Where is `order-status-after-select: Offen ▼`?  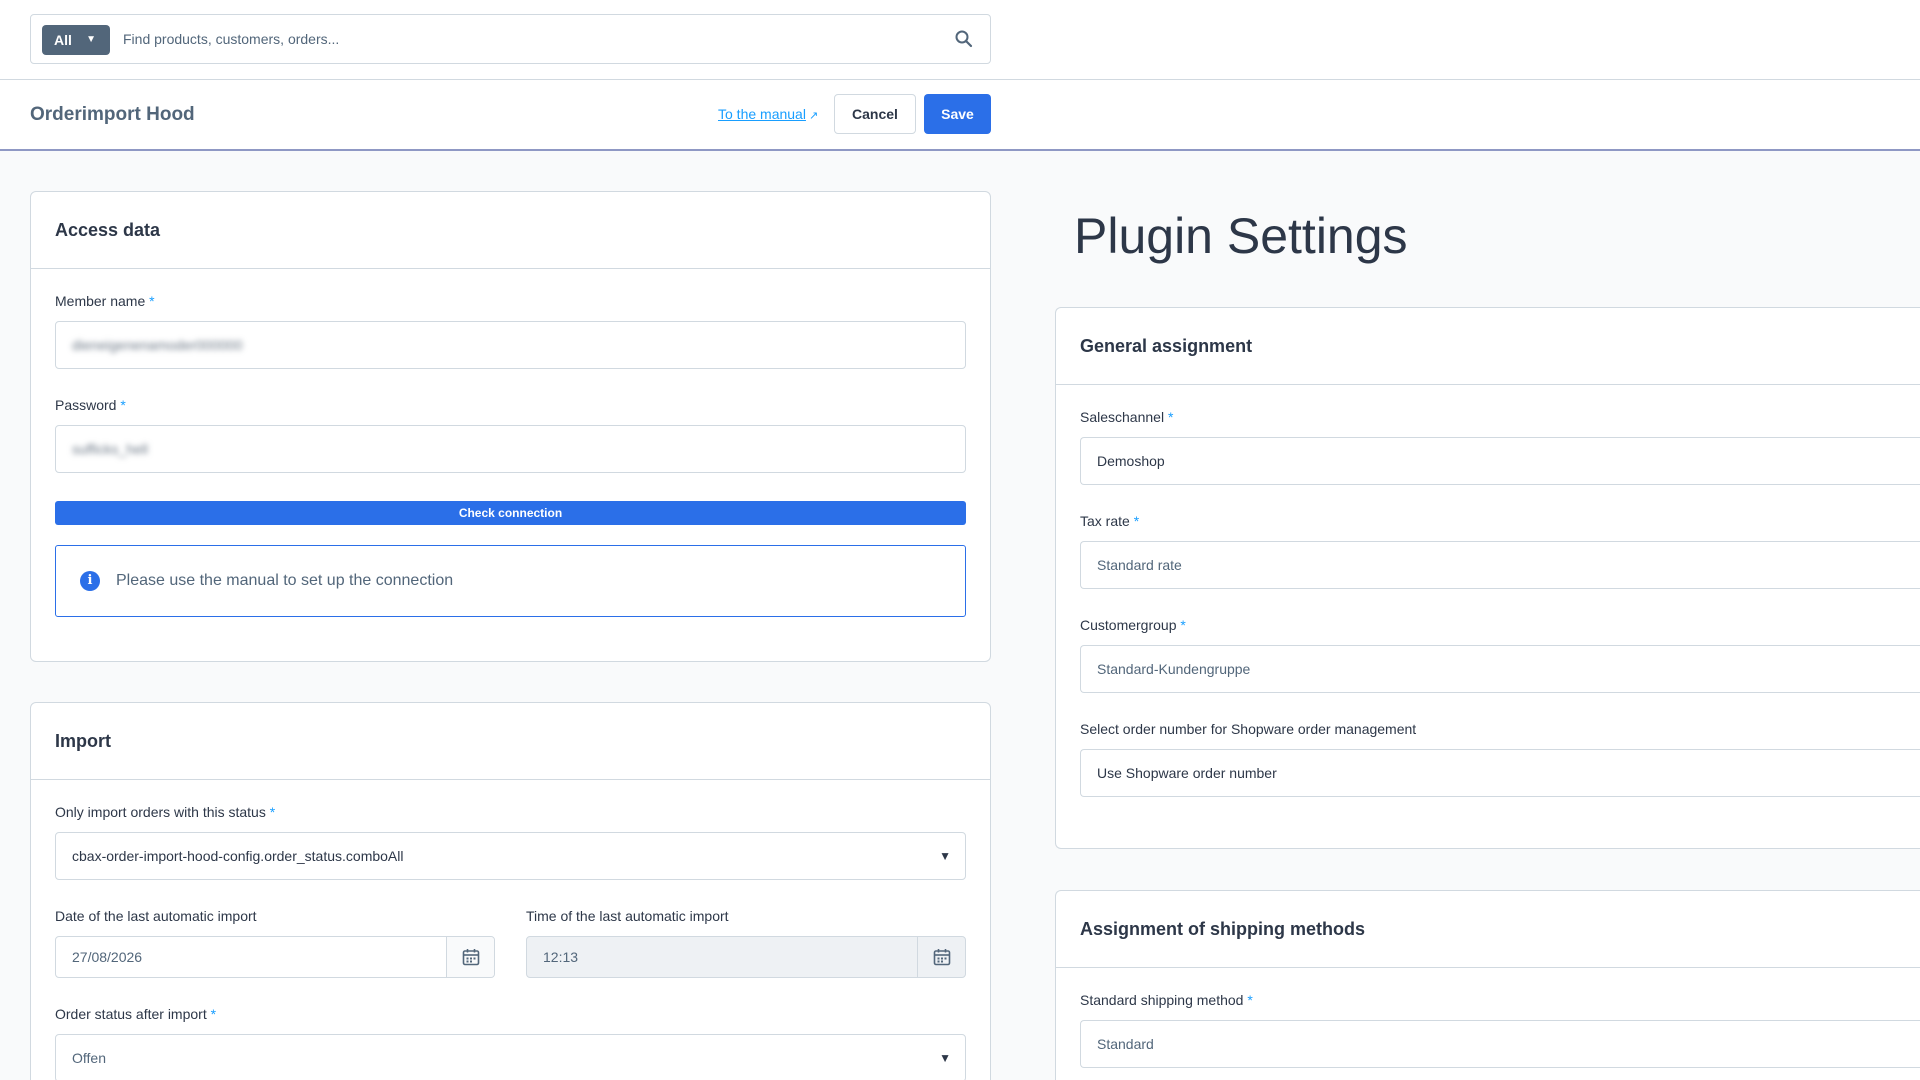
order-status-after-select: Offen ▼ is located at coordinates (510, 1057).